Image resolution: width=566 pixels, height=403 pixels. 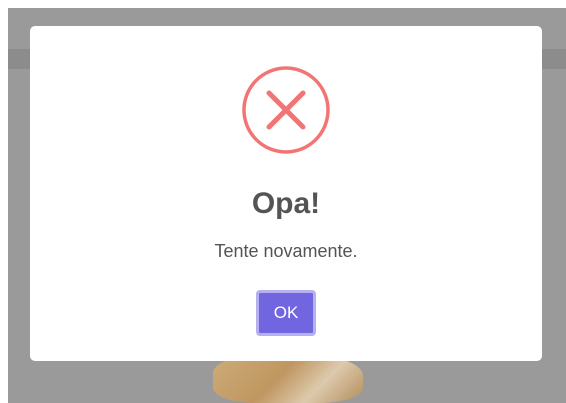 I want to click on dialog-message: Tente novamente., so click(x=286, y=251).